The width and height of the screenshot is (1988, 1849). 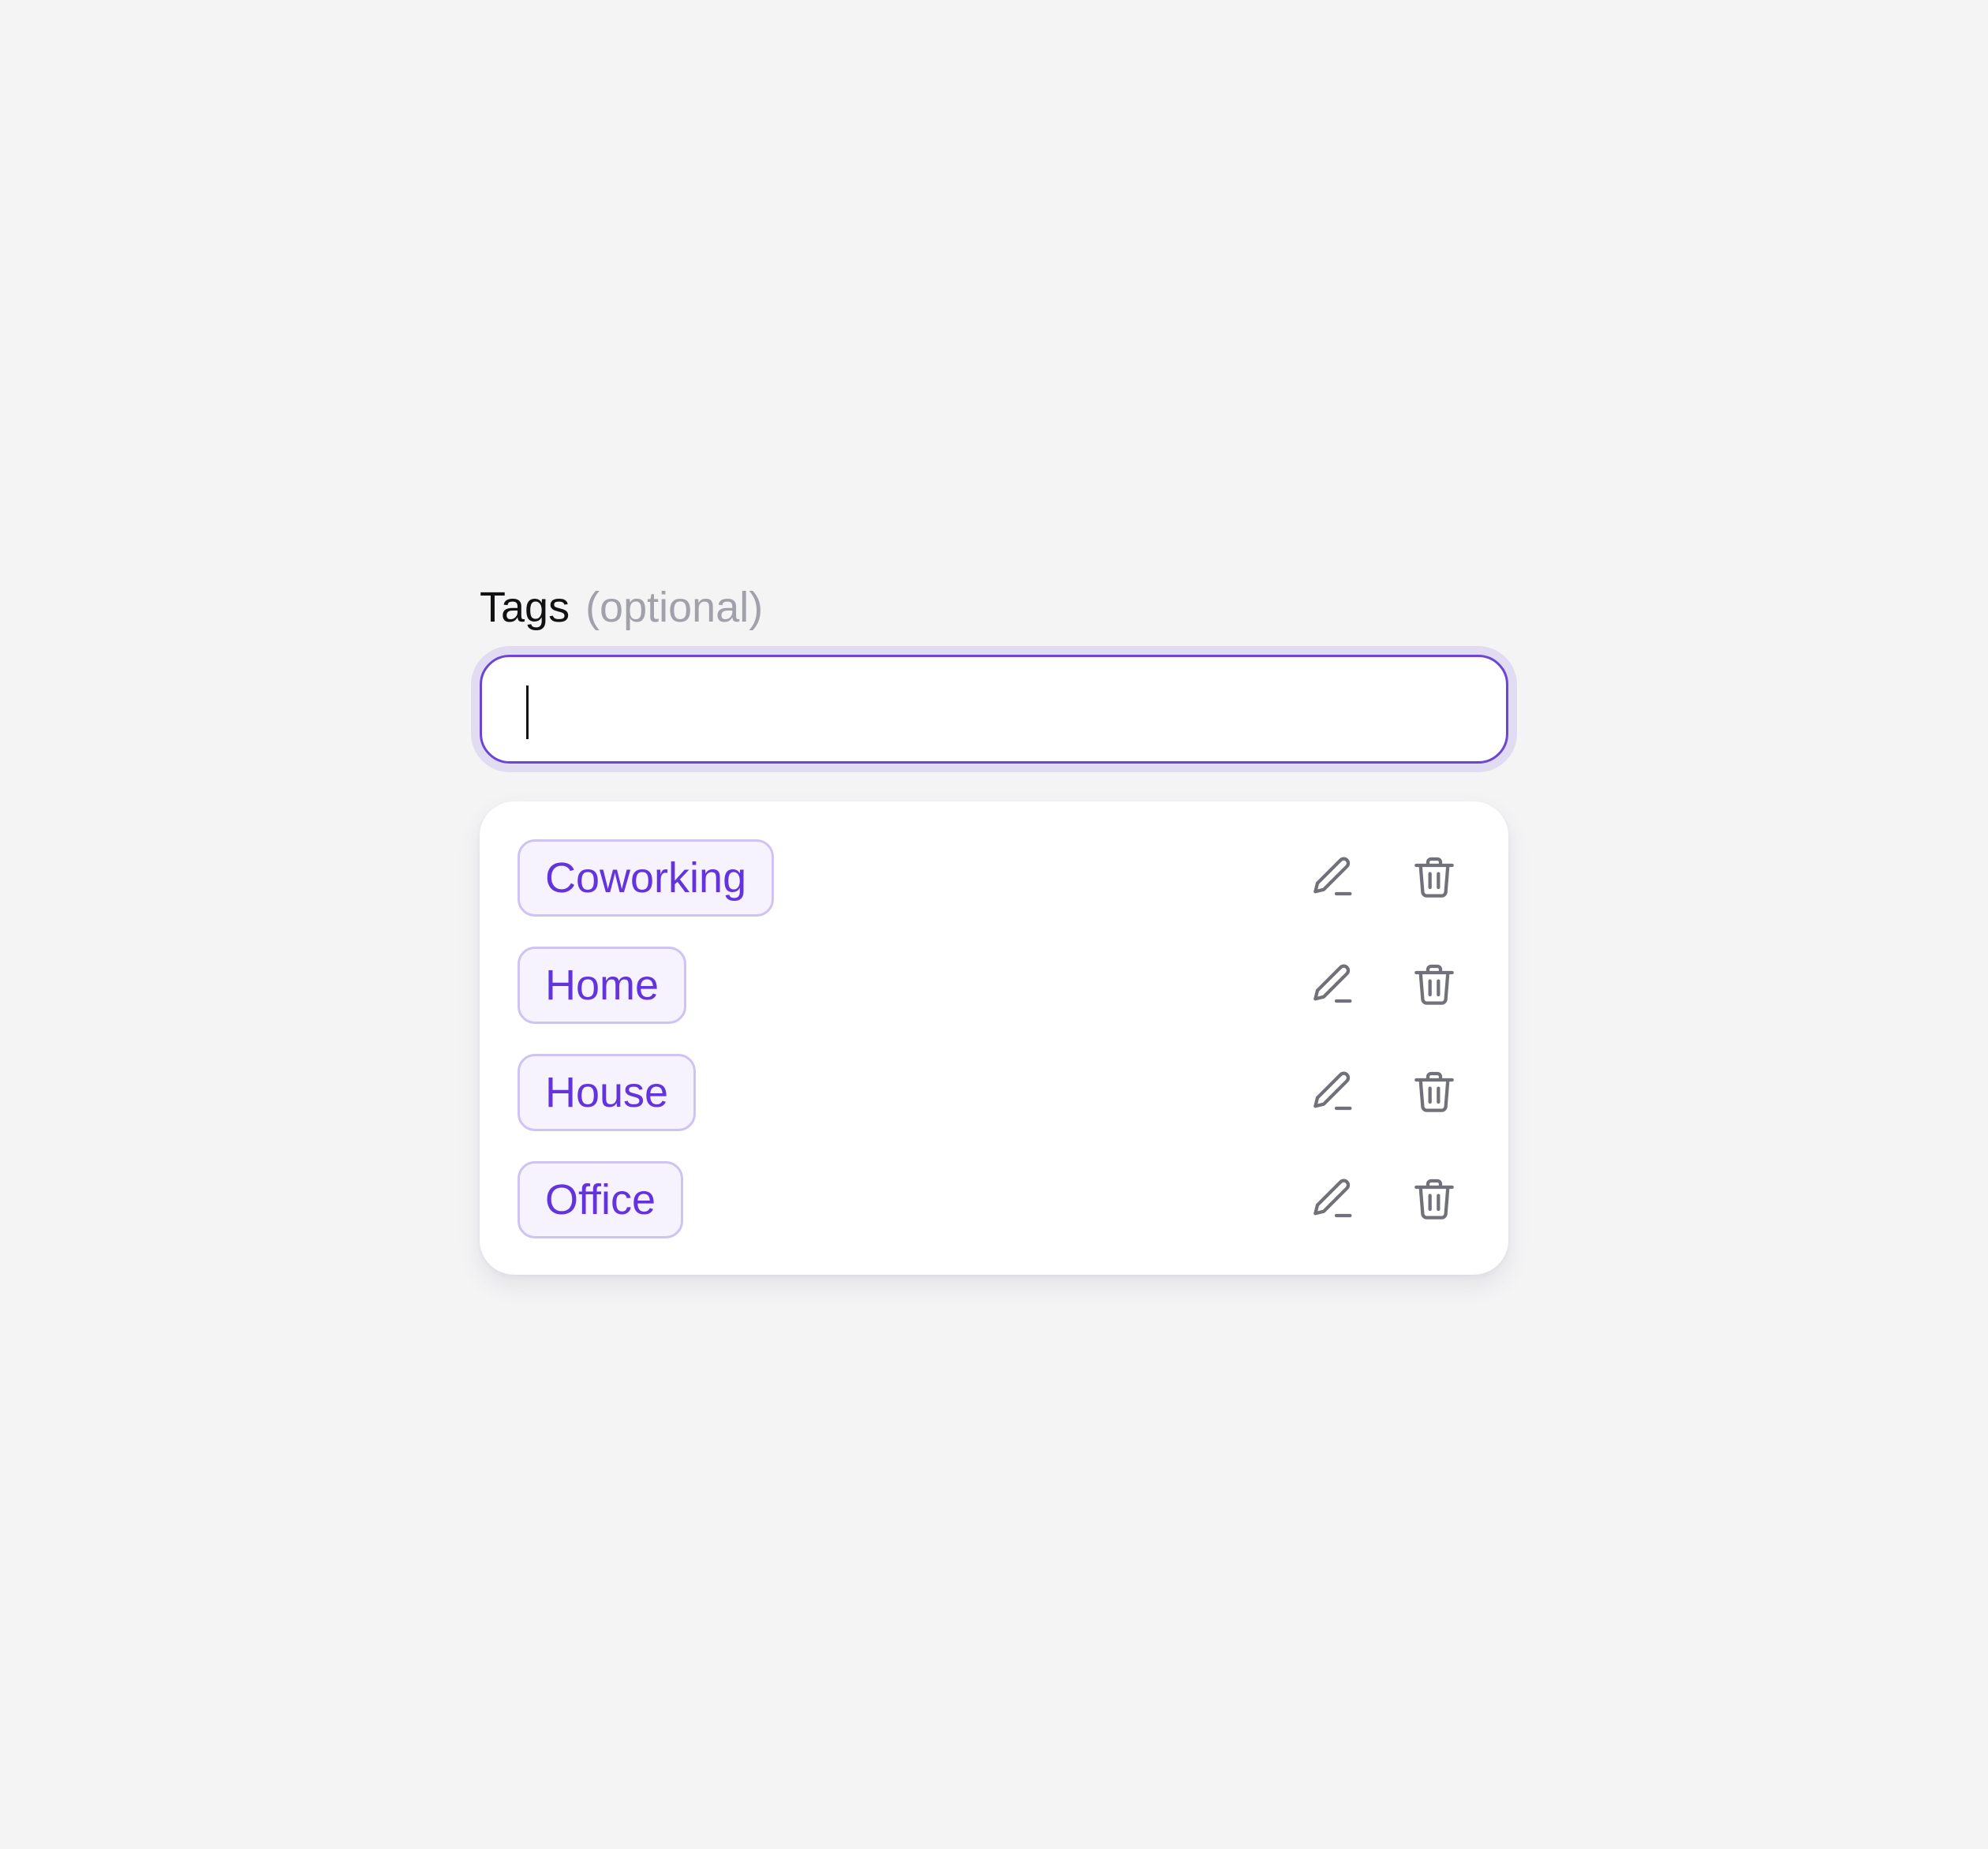 I want to click on field-label-text: Tags, so click(x=525, y=607).